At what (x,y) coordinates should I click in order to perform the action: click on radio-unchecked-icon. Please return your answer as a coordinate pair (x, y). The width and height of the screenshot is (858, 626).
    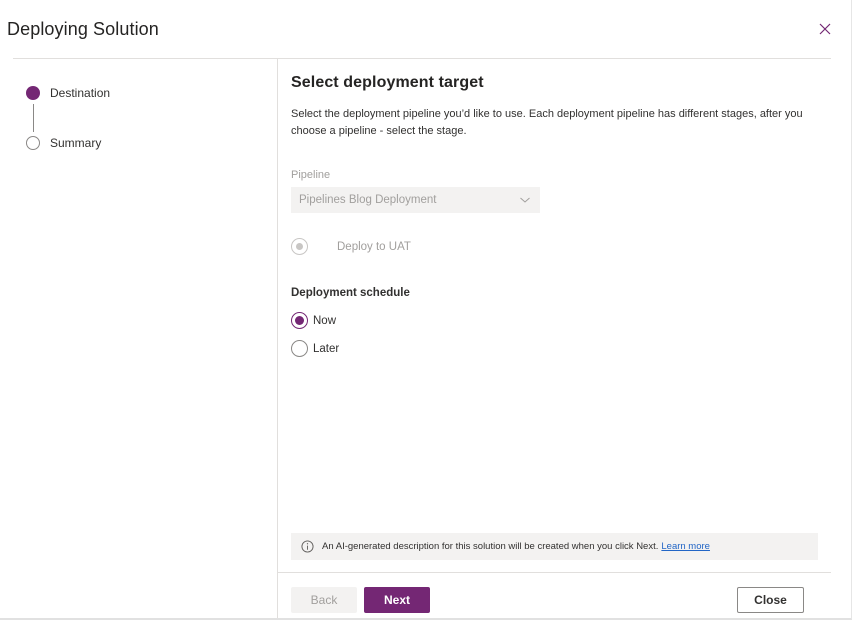
    Looking at the image, I should click on (299, 348).